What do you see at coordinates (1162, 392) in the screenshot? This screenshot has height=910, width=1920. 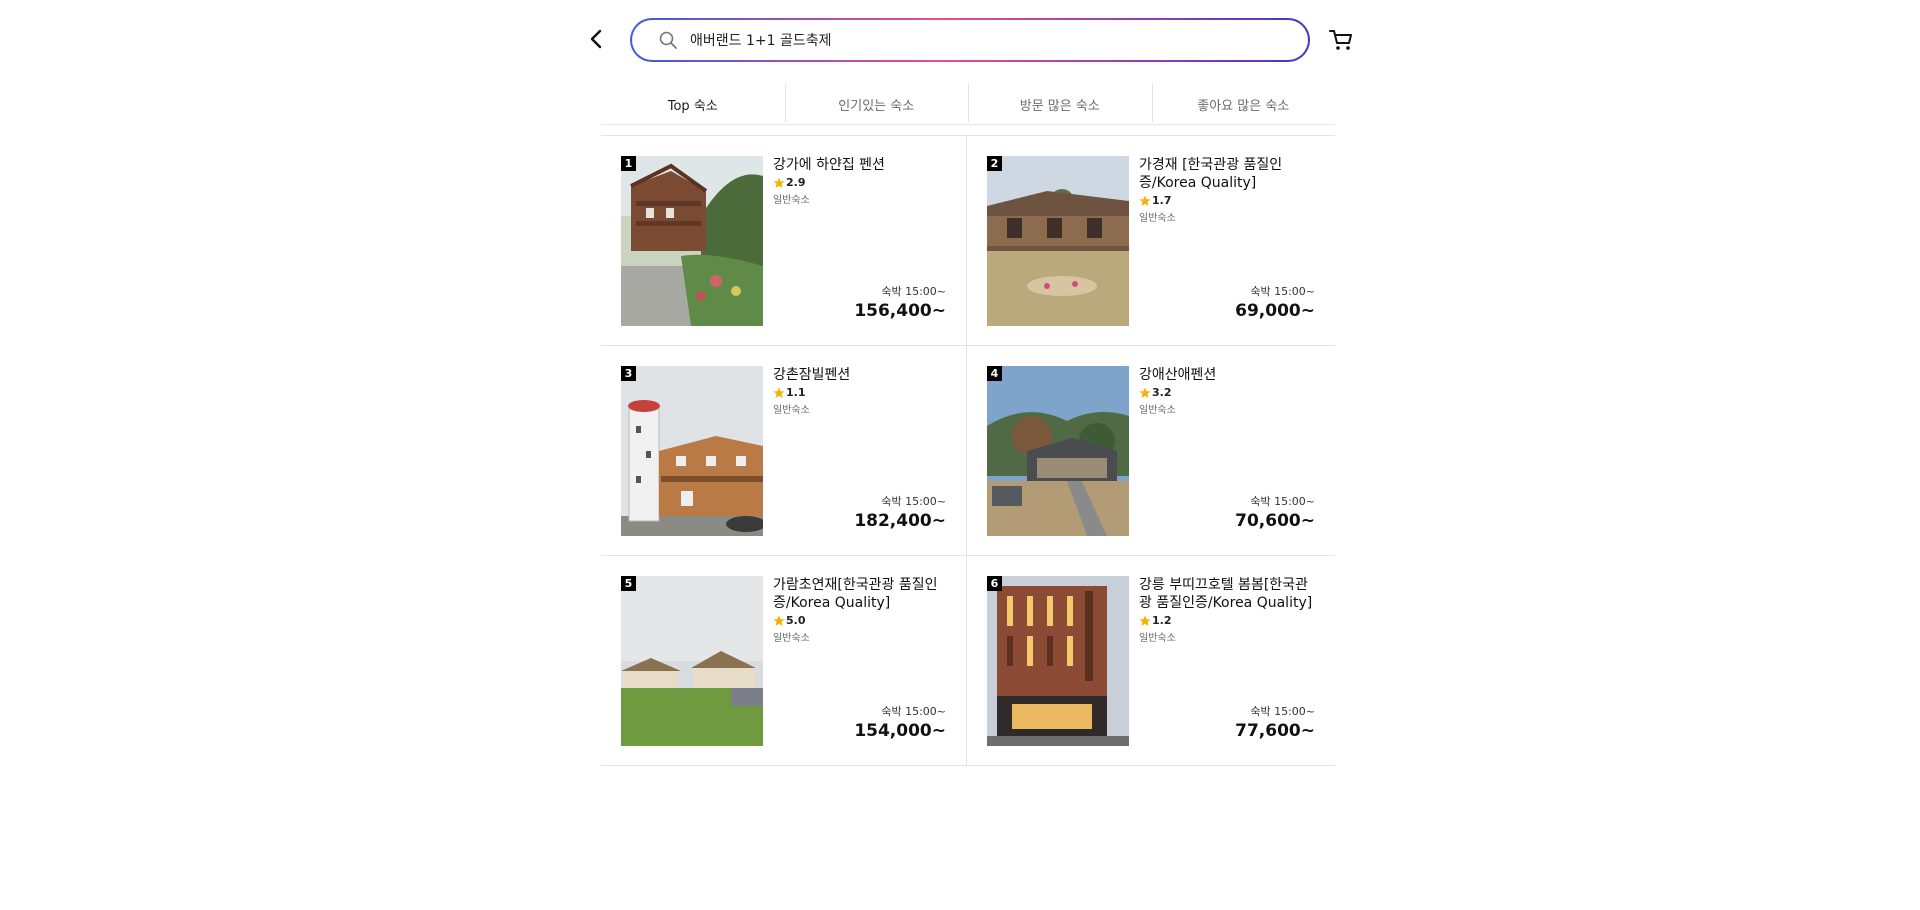 I see `rating-value: 3.2` at bounding box center [1162, 392].